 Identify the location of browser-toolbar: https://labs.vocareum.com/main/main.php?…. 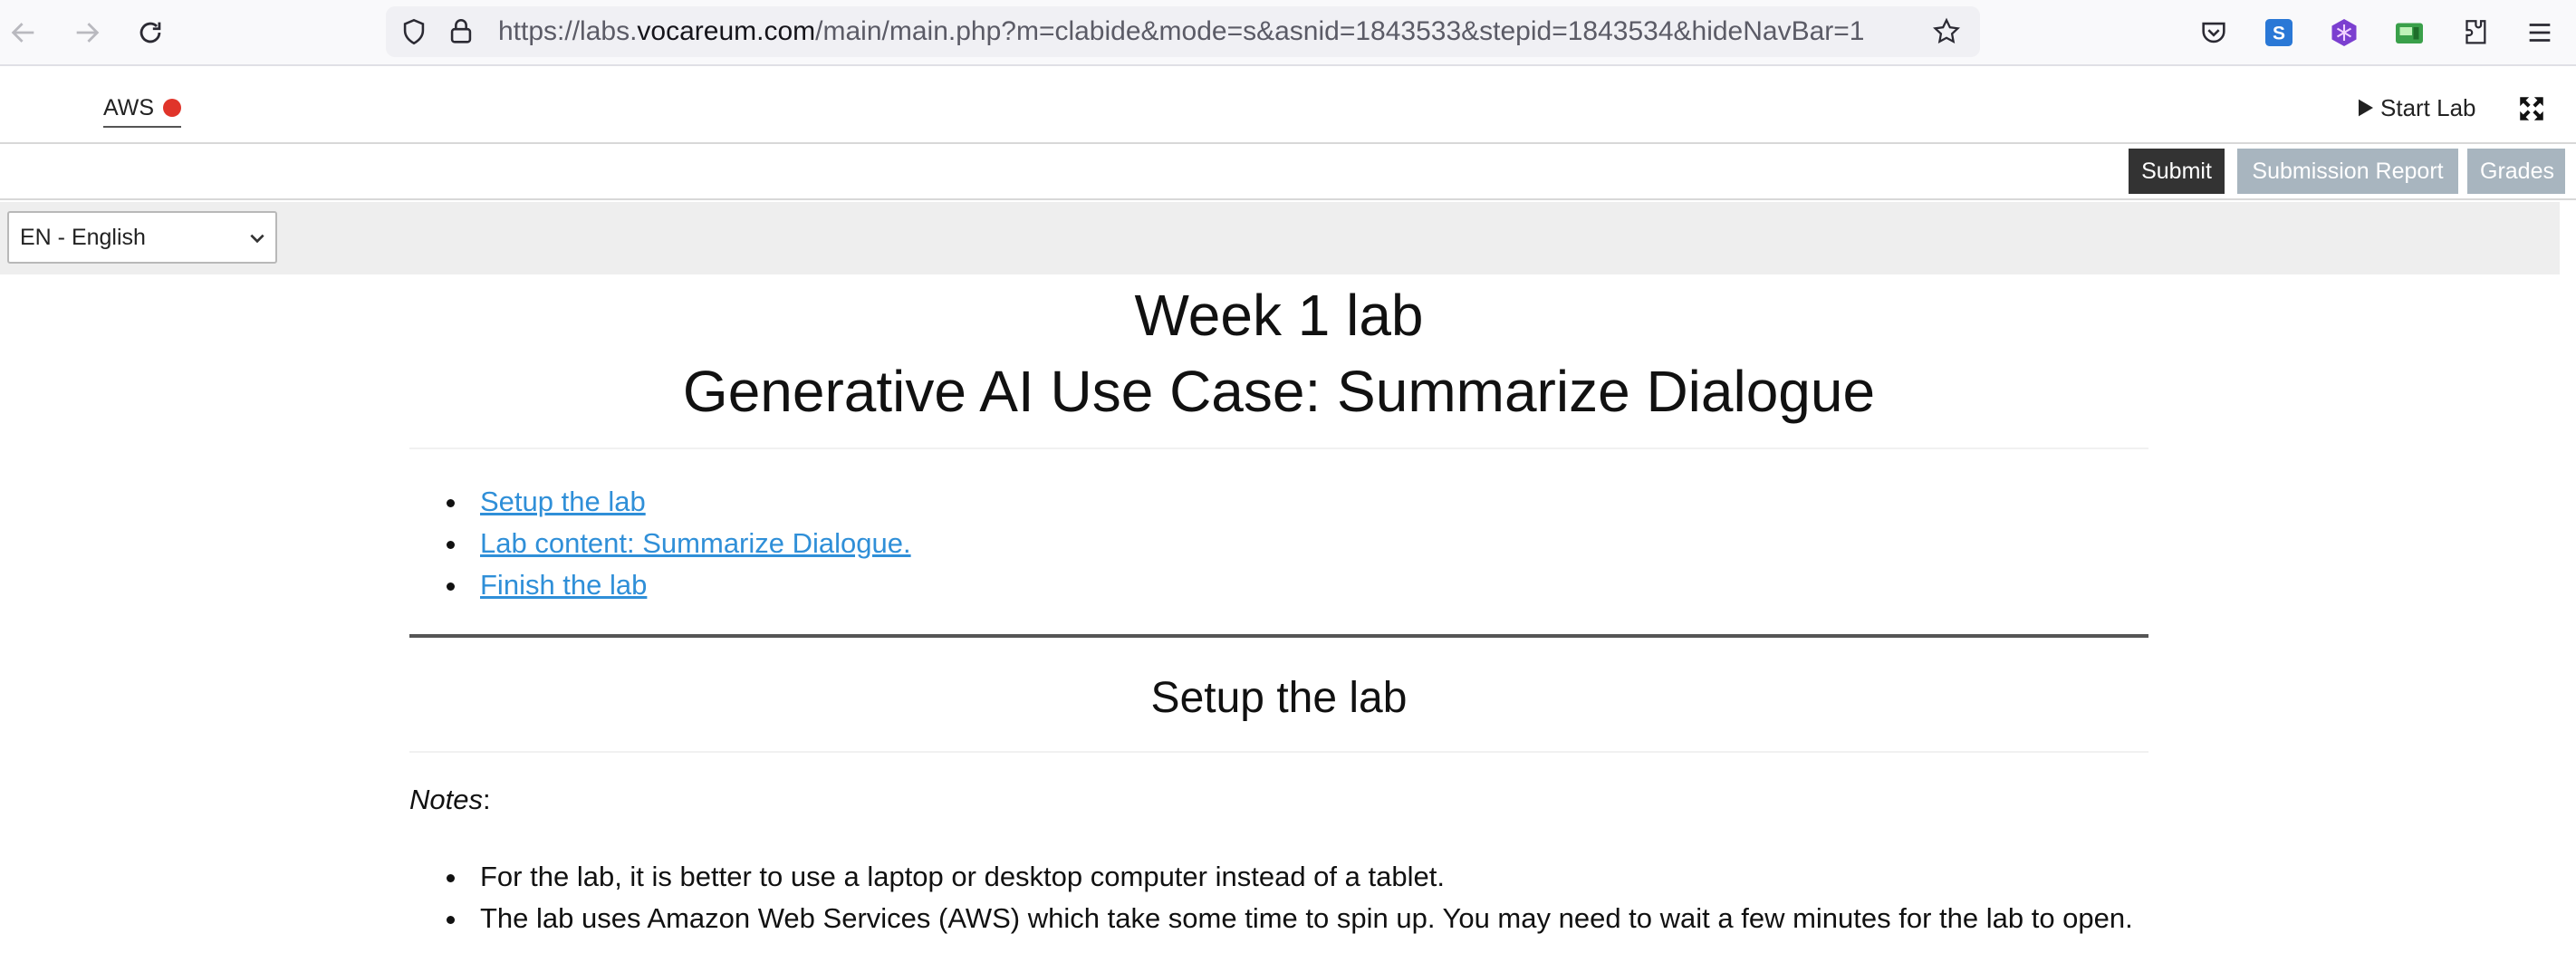
(1288, 33).